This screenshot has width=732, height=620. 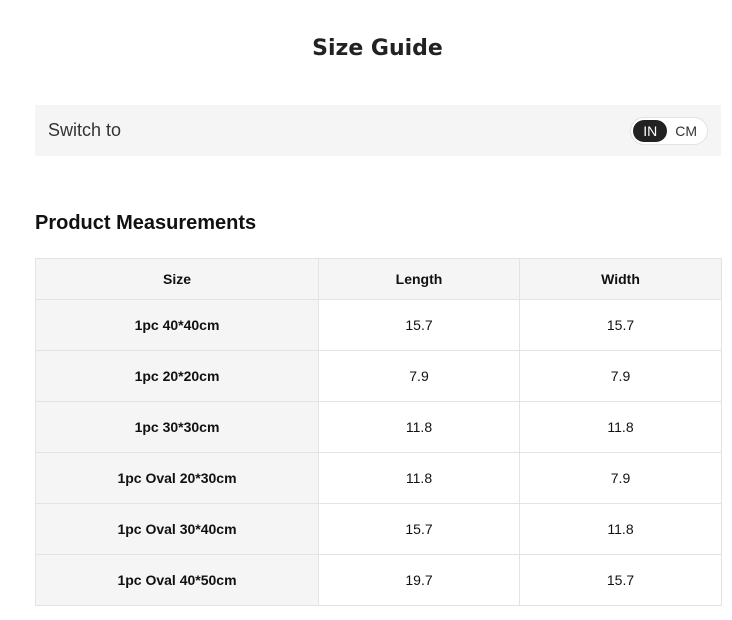 What do you see at coordinates (377, 48) in the screenshot?
I see `page-title: Size Guide` at bounding box center [377, 48].